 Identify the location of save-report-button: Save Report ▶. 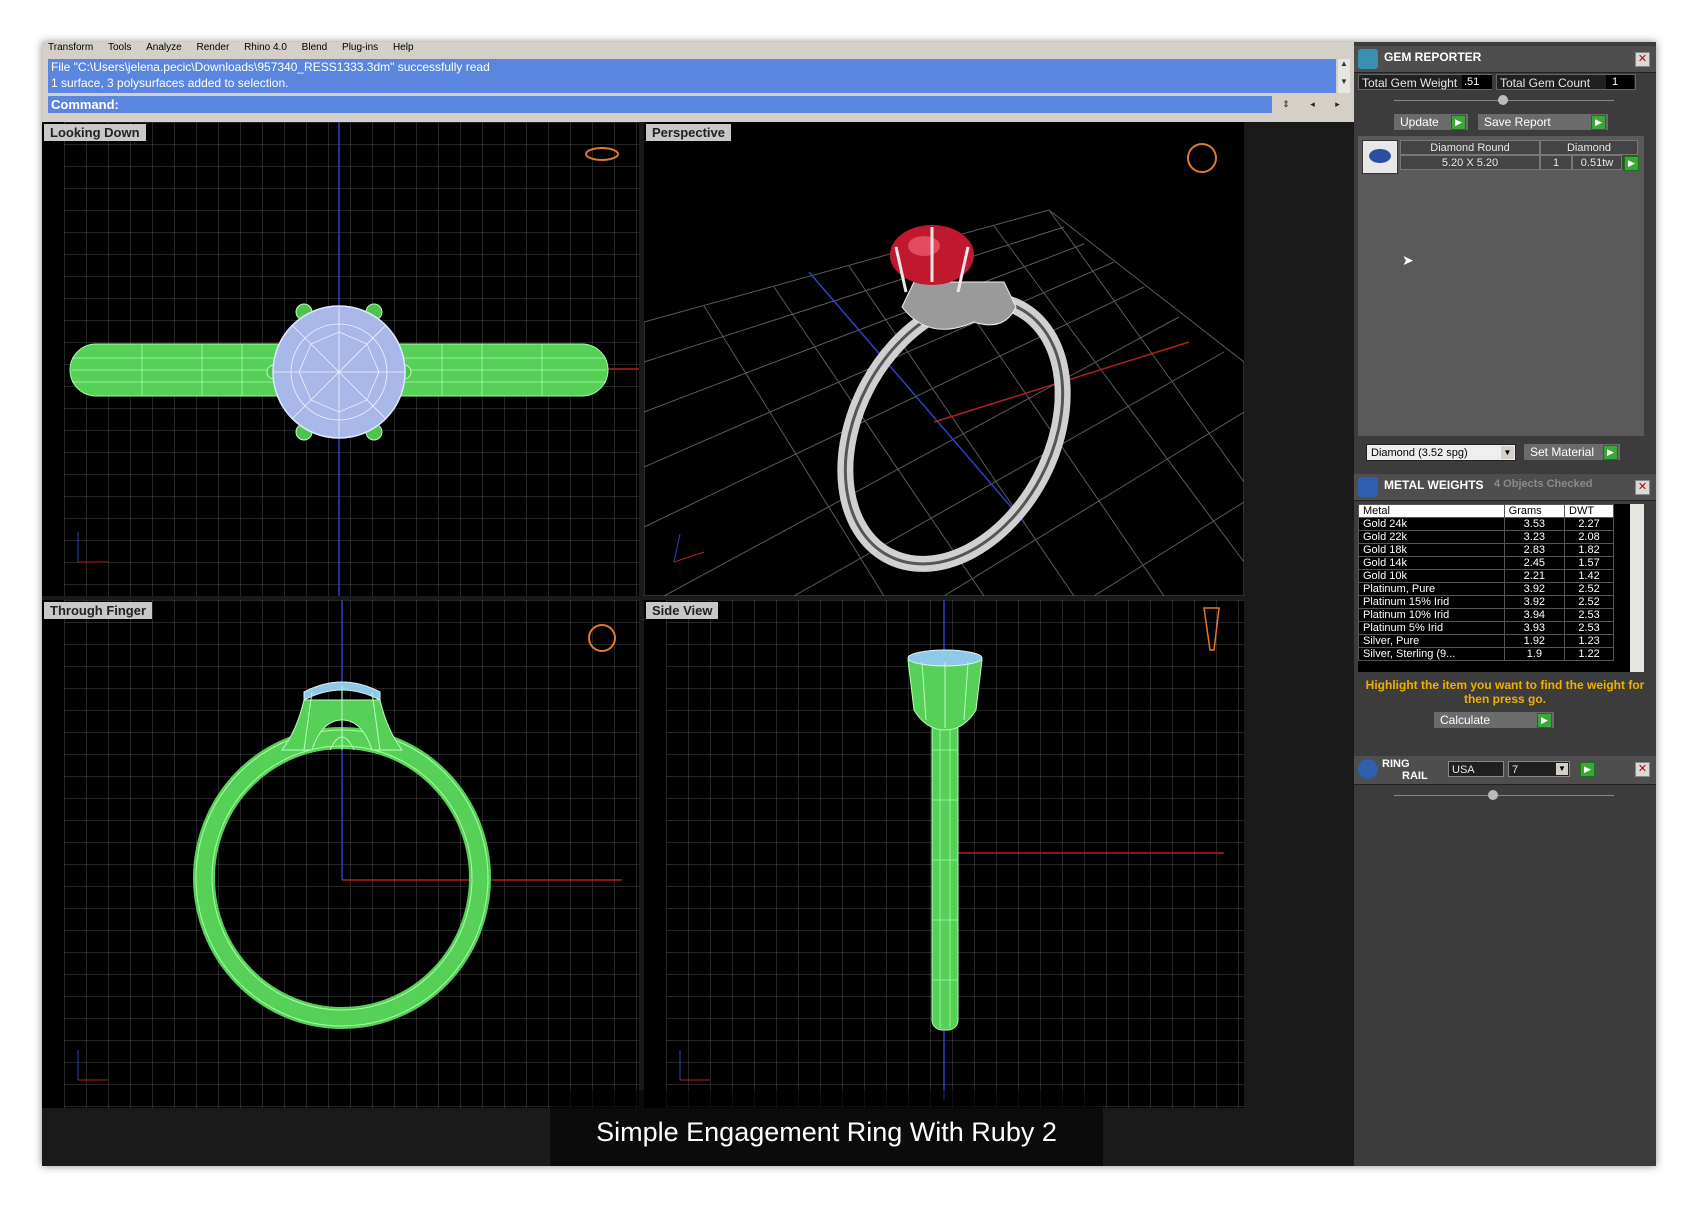
(1543, 122).